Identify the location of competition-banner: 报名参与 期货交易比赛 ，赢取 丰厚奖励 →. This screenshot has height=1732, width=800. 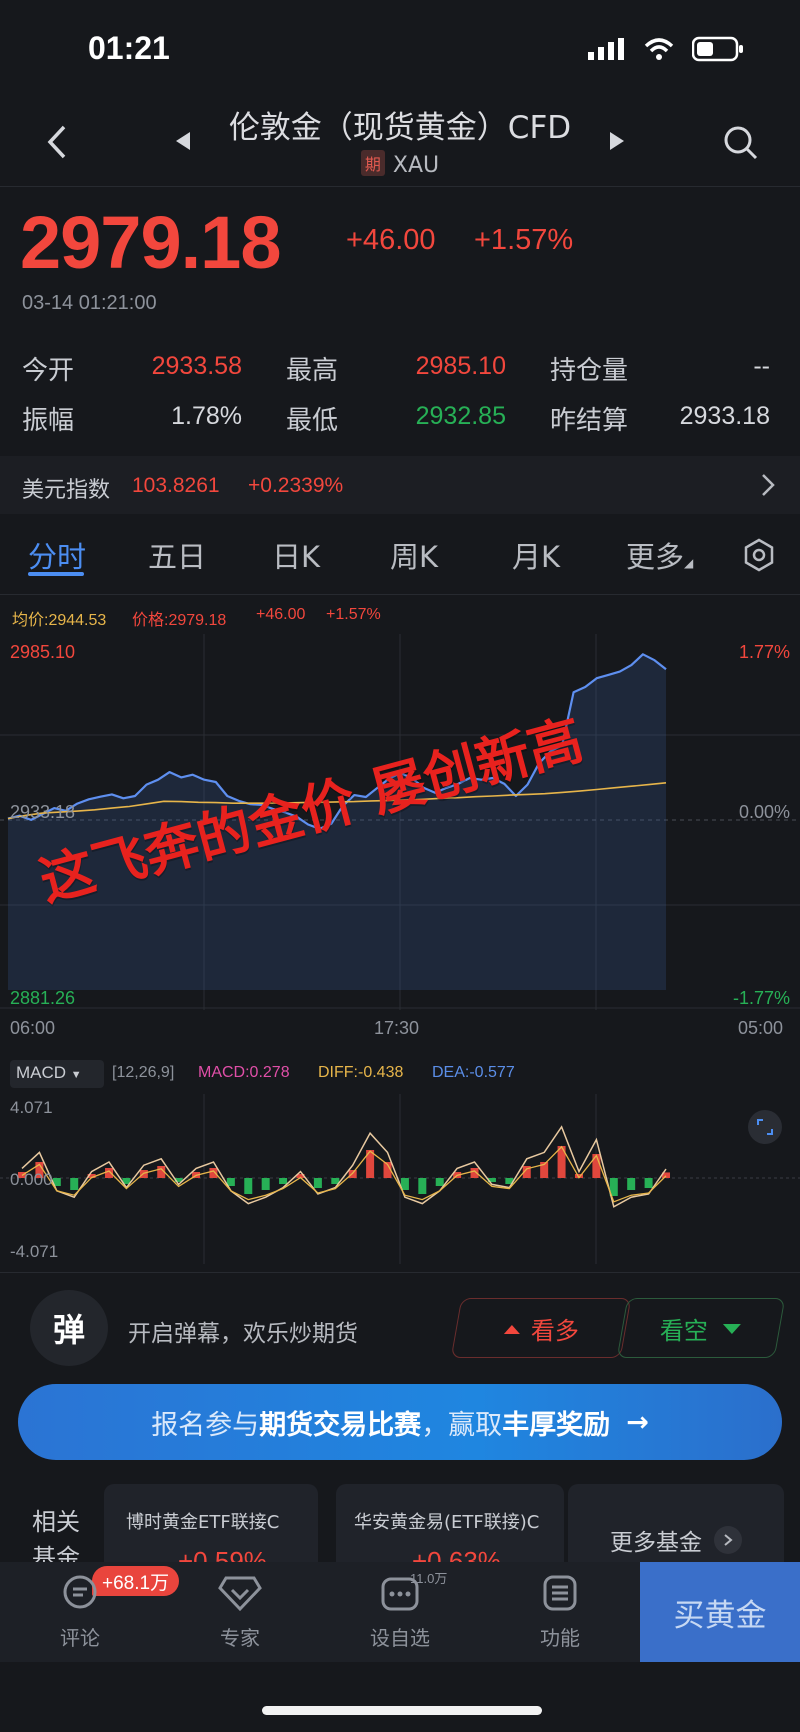
(400, 1422).